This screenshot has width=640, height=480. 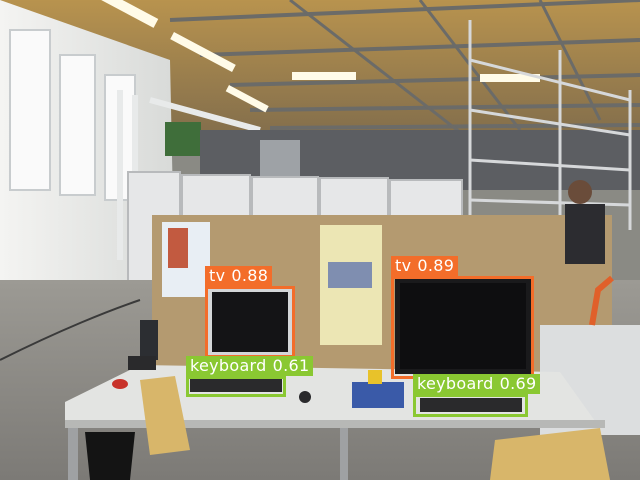 What do you see at coordinates (280, 160) in the screenshot?
I see `back-wall-light` at bounding box center [280, 160].